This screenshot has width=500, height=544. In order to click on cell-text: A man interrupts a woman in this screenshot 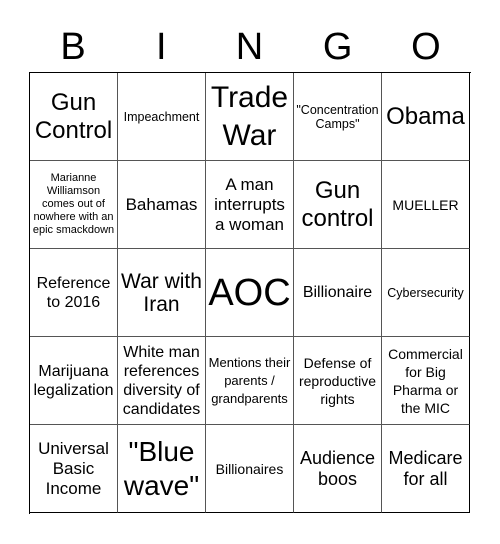, I will do `click(249, 204)`.